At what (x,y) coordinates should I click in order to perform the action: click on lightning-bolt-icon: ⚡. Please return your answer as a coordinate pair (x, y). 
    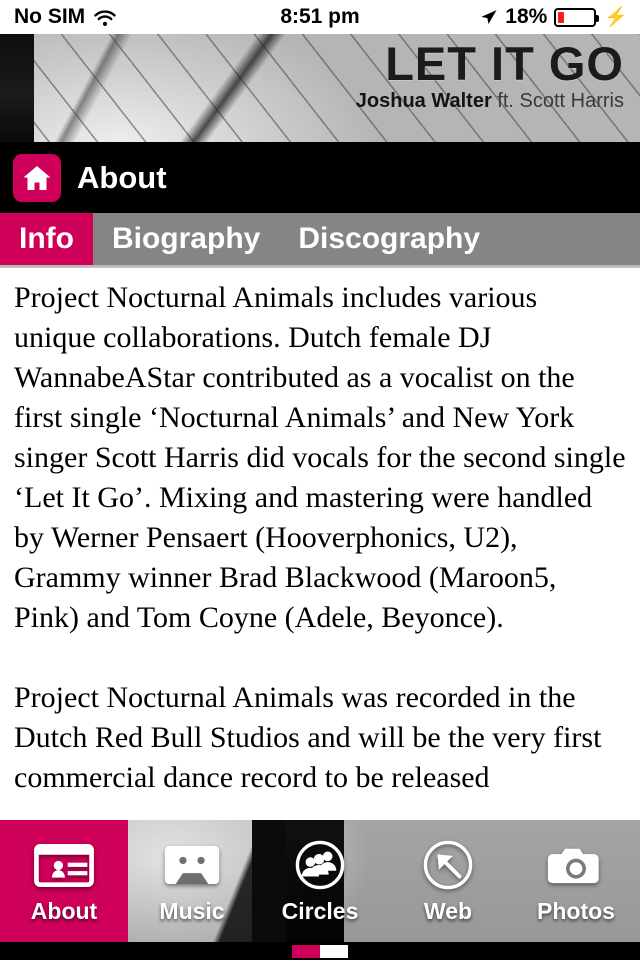
    Looking at the image, I should click on (616, 17).